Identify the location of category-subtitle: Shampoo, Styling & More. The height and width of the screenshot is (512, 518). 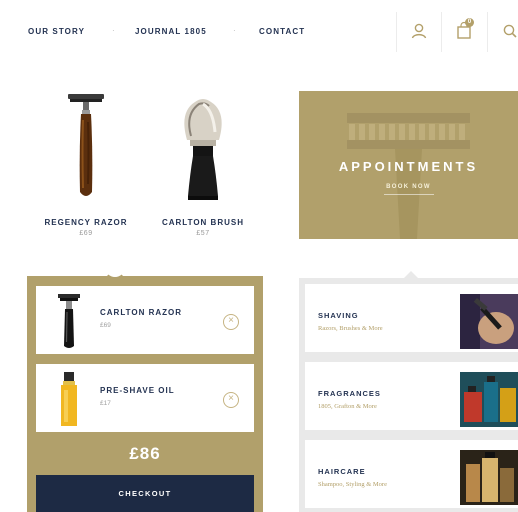
(352, 484).